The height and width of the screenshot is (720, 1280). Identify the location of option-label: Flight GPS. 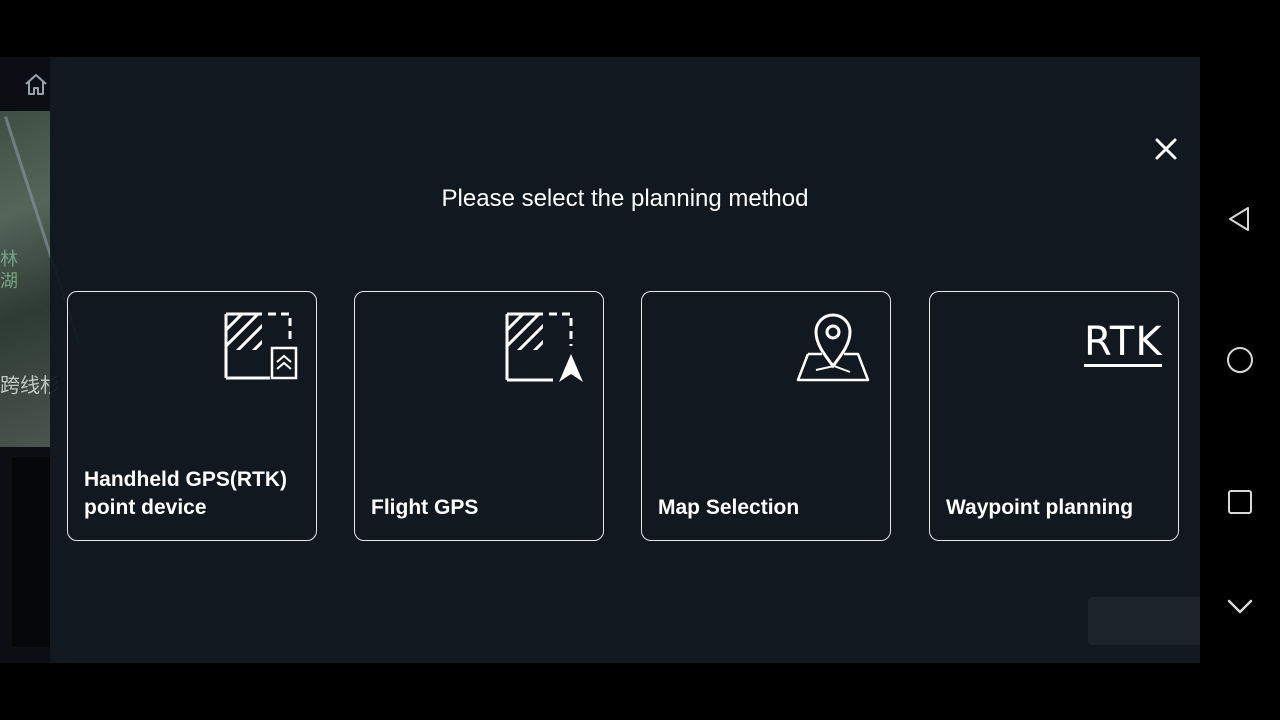
(425, 507).